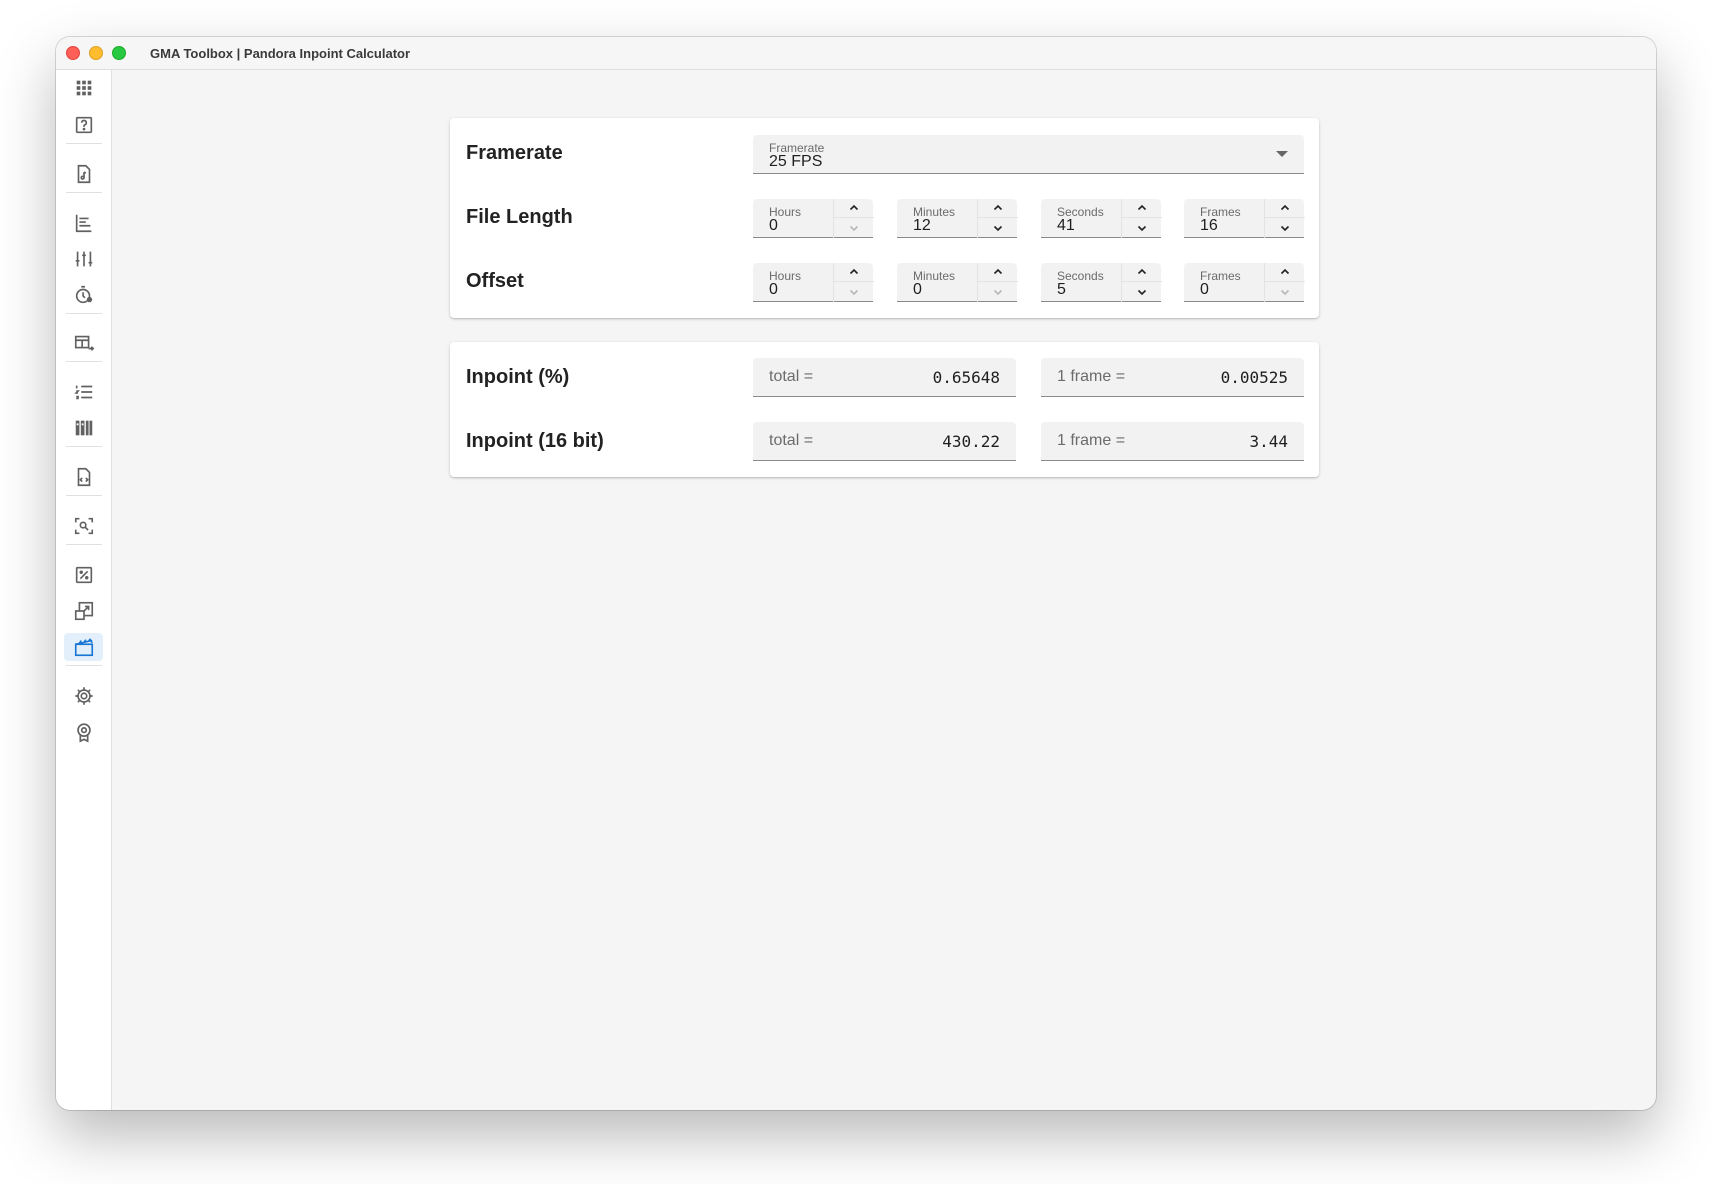 The height and width of the screenshot is (1184, 1712). Describe the element at coordinates (119, 53) in the screenshot. I see `maximize-window-button` at that location.